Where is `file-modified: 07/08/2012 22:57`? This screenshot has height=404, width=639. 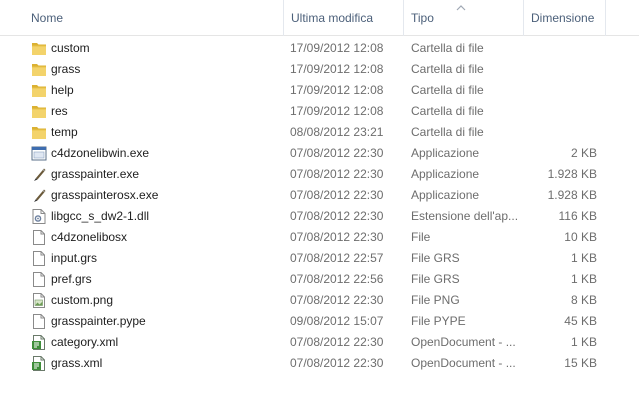
file-modified: 07/08/2012 22:57 is located at coordinates (337, 258).